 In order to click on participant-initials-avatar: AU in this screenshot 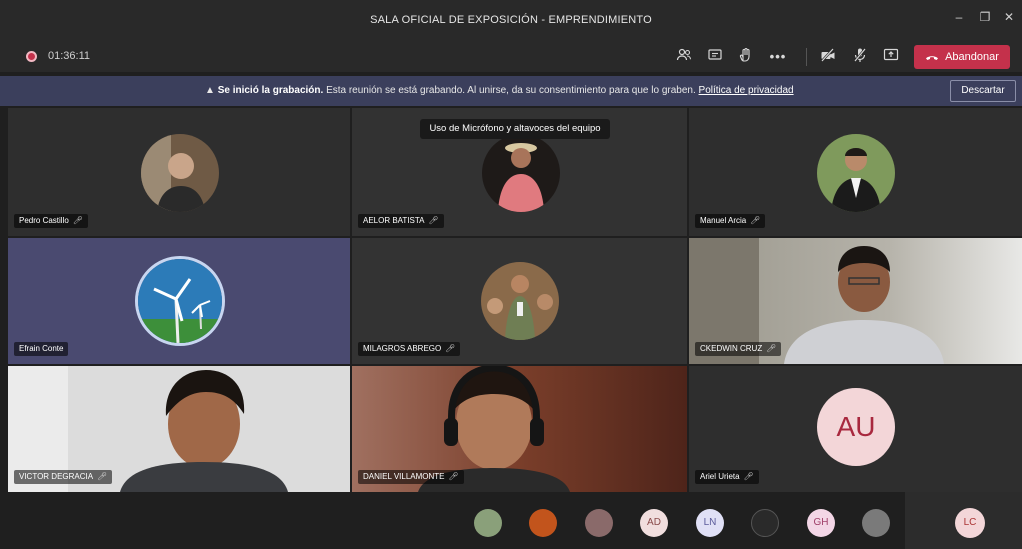, I will do `click(856, 427)`.